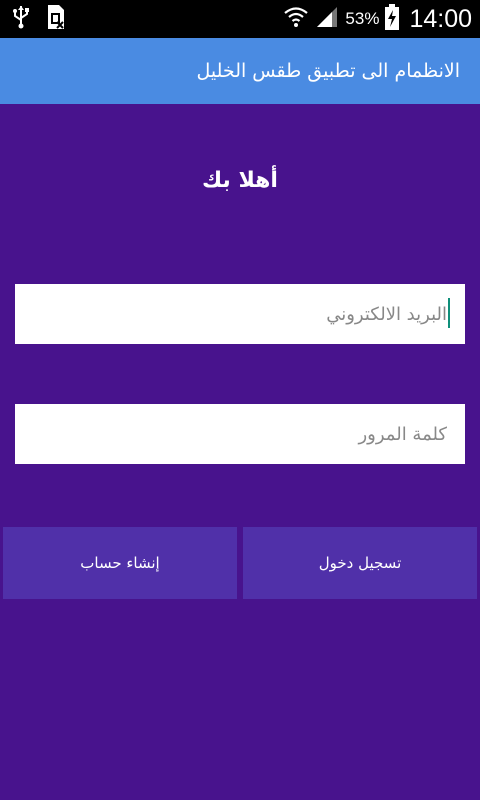 The width and height of the screenshot is (480, 800). What do you see at coordinates (240, 180) in the screenshot?
I see `welcome-heading: أهلا بك` at bounding box center [240, 180].